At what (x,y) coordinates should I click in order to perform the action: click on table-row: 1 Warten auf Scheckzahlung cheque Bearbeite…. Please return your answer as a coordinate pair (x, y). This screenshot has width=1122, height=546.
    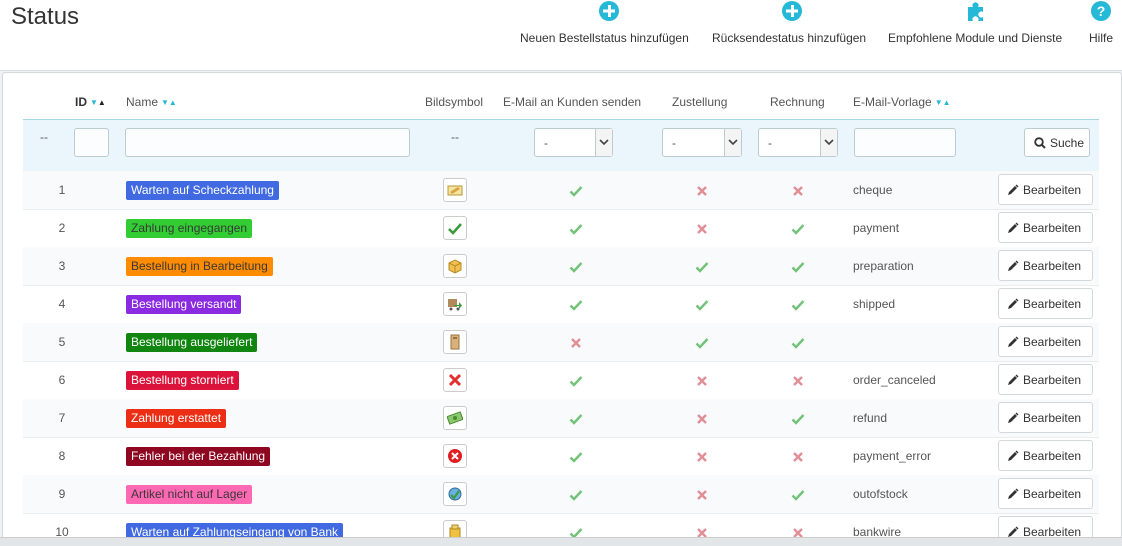
    Looking at the image, I should click on (561, 190).